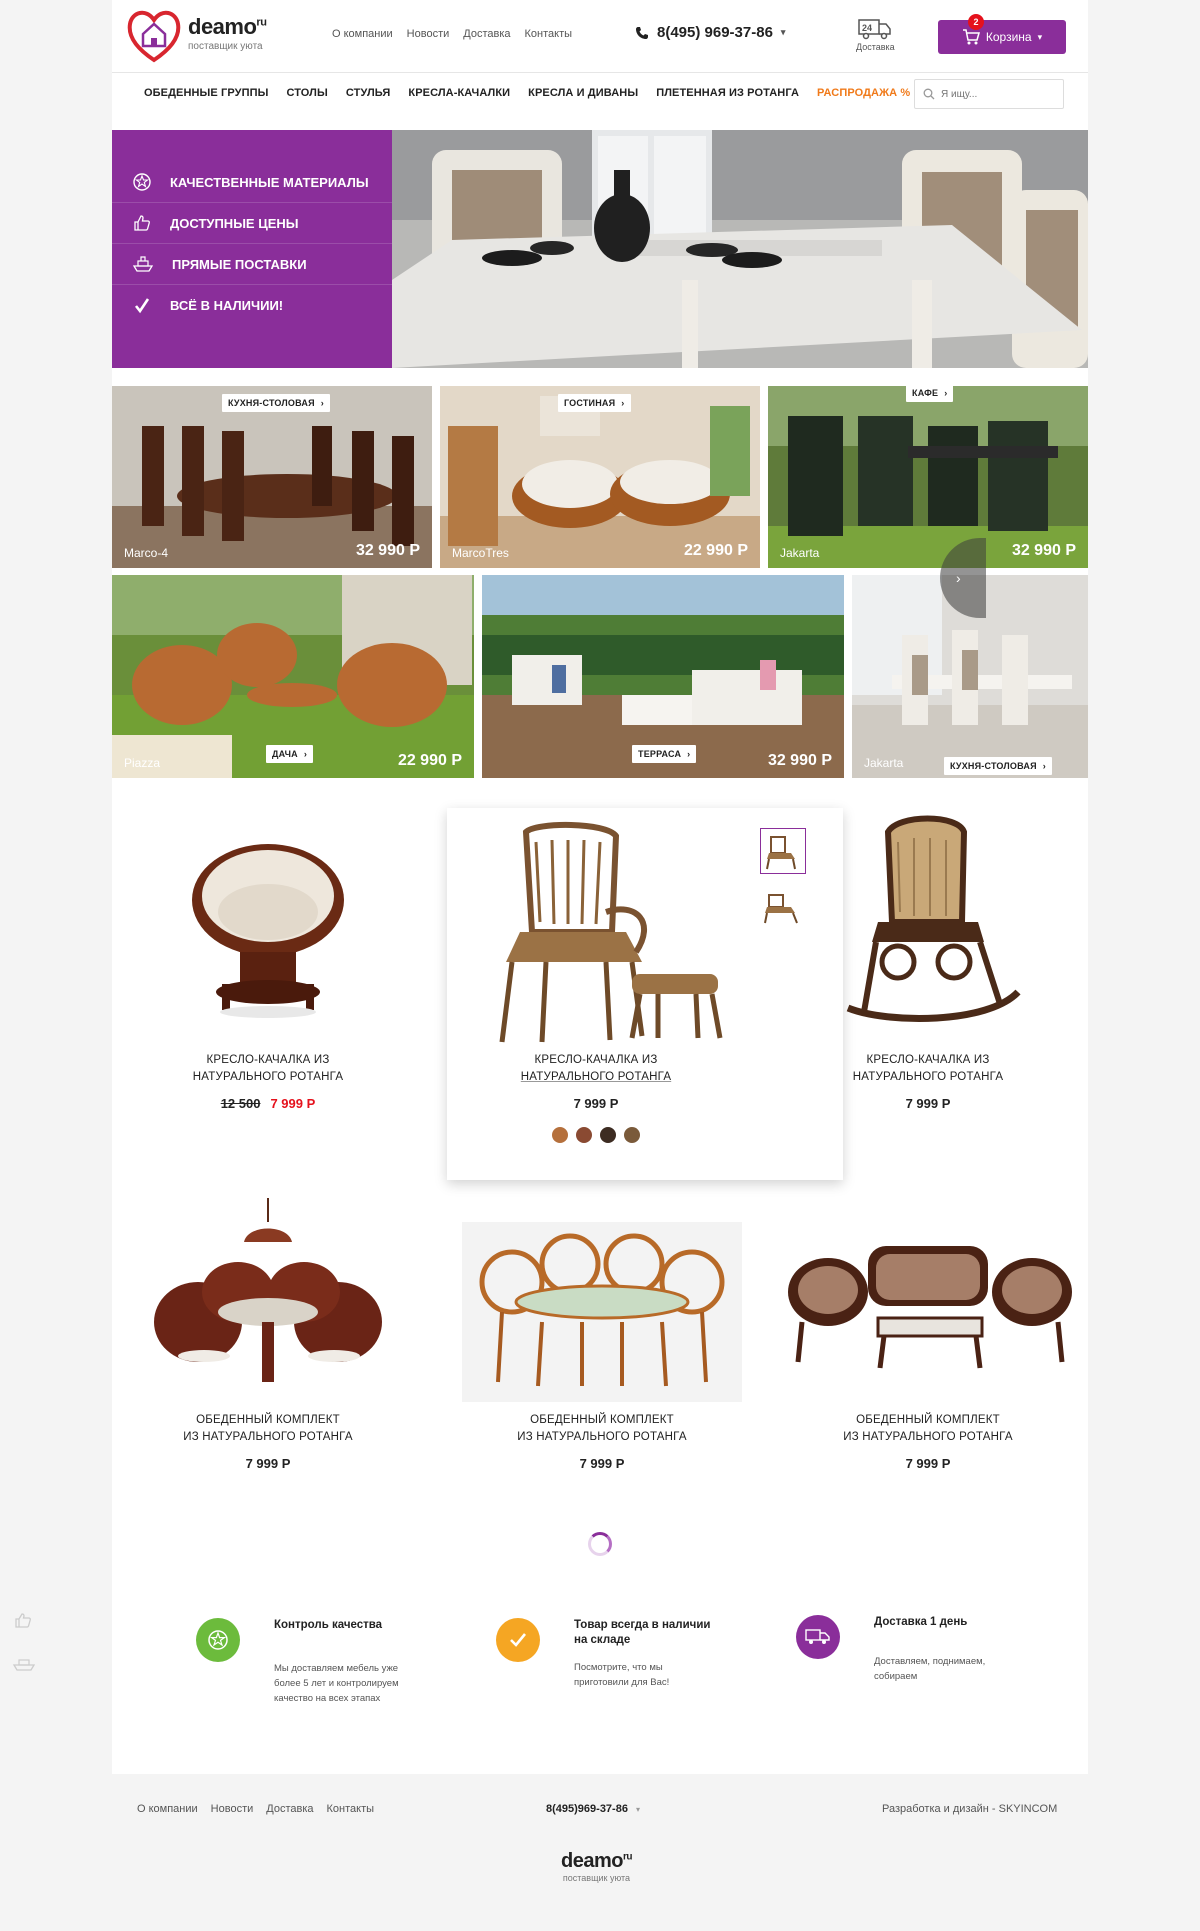 Image resolution: width=1200 pixels, height=1931 pixels. What do you see at coordinates (971, 37) in the screenshot?
I see `cart-icon` at bounding box center [971, 37].